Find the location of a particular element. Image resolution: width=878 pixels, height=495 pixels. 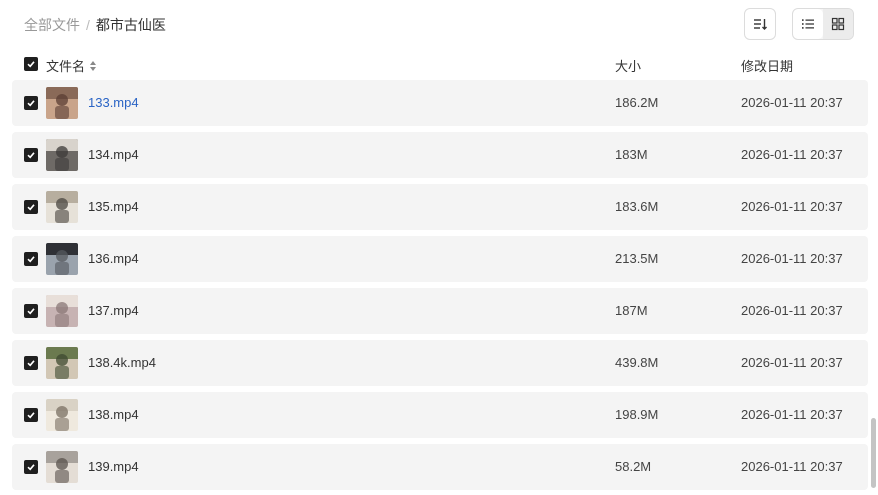

column-header-name: 文件名 is located at coordinates (71, 65).